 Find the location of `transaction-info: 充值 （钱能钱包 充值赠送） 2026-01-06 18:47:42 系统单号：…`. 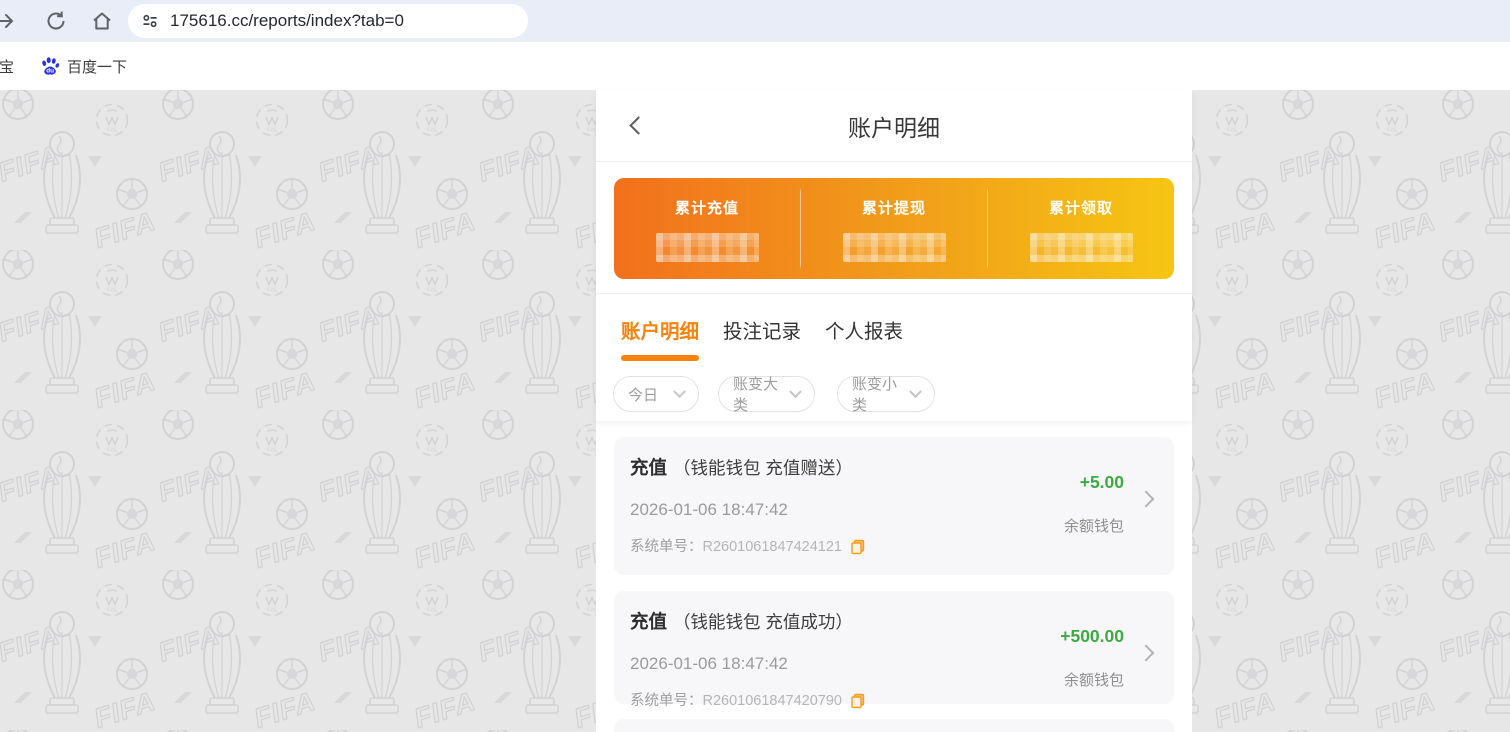

transaction-info: 充值 （钱能钱包 充值赠送） 2026-01-06 18:47:42 系统单号：… is located at coordinates (748, 506).